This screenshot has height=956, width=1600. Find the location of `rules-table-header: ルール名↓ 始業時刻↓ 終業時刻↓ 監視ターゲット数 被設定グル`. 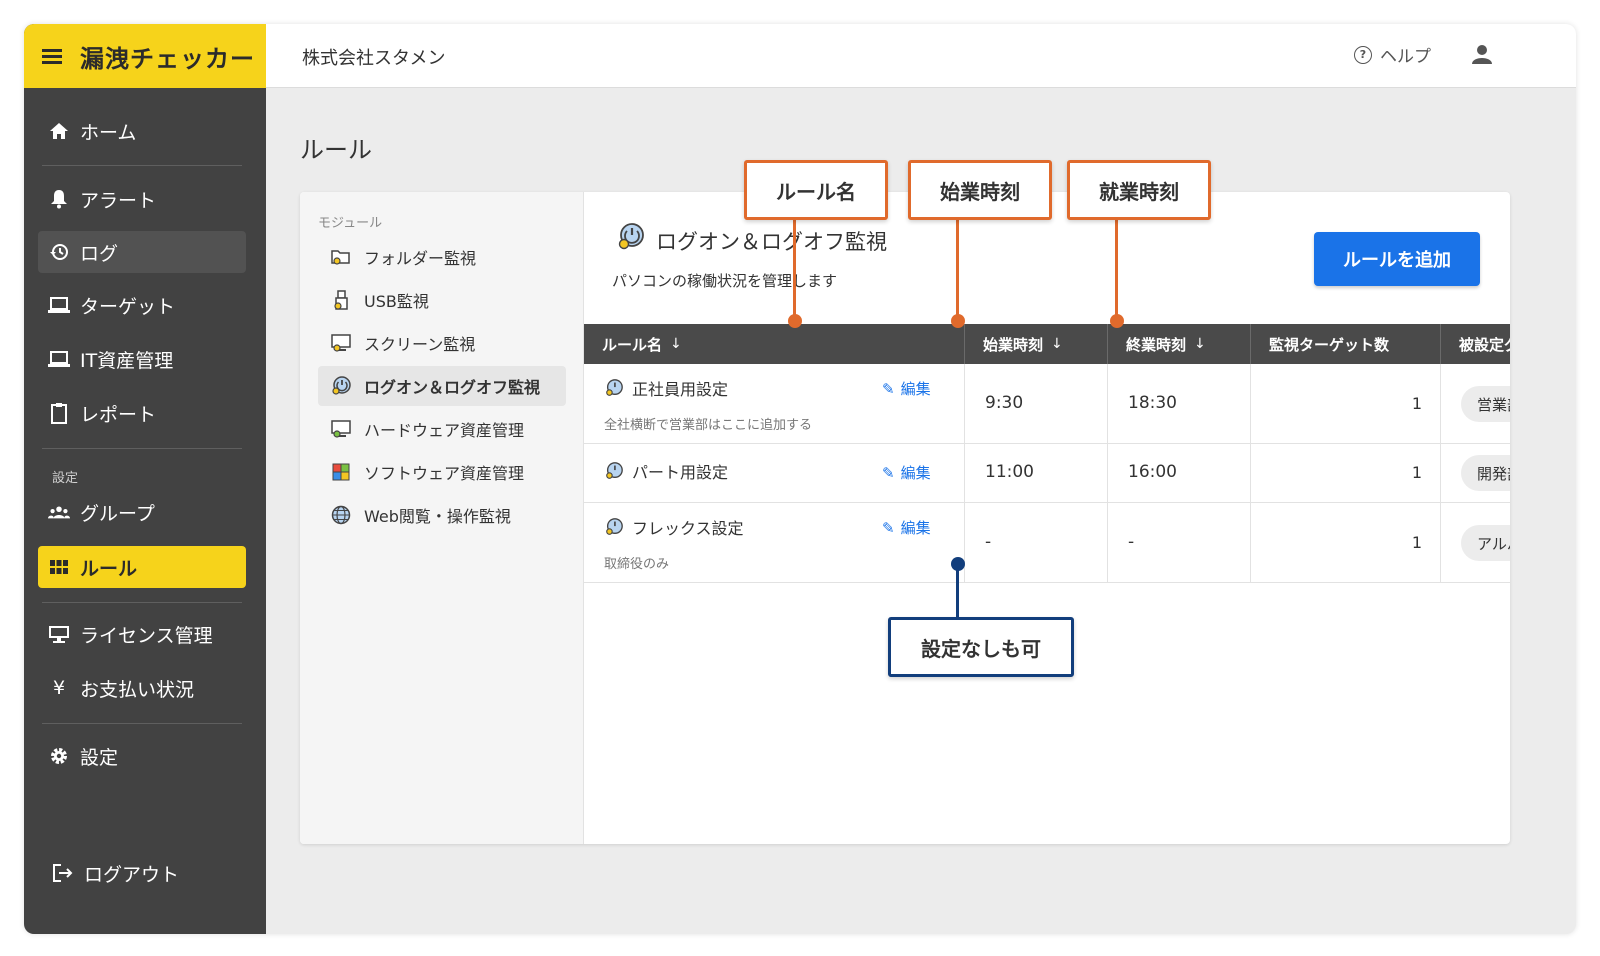

rules-table-header: ルール名↓ 始業時刻↓ 終業時刻↓ 監視ターゲット数 被設定グル is located at coordinates (1047, 344).